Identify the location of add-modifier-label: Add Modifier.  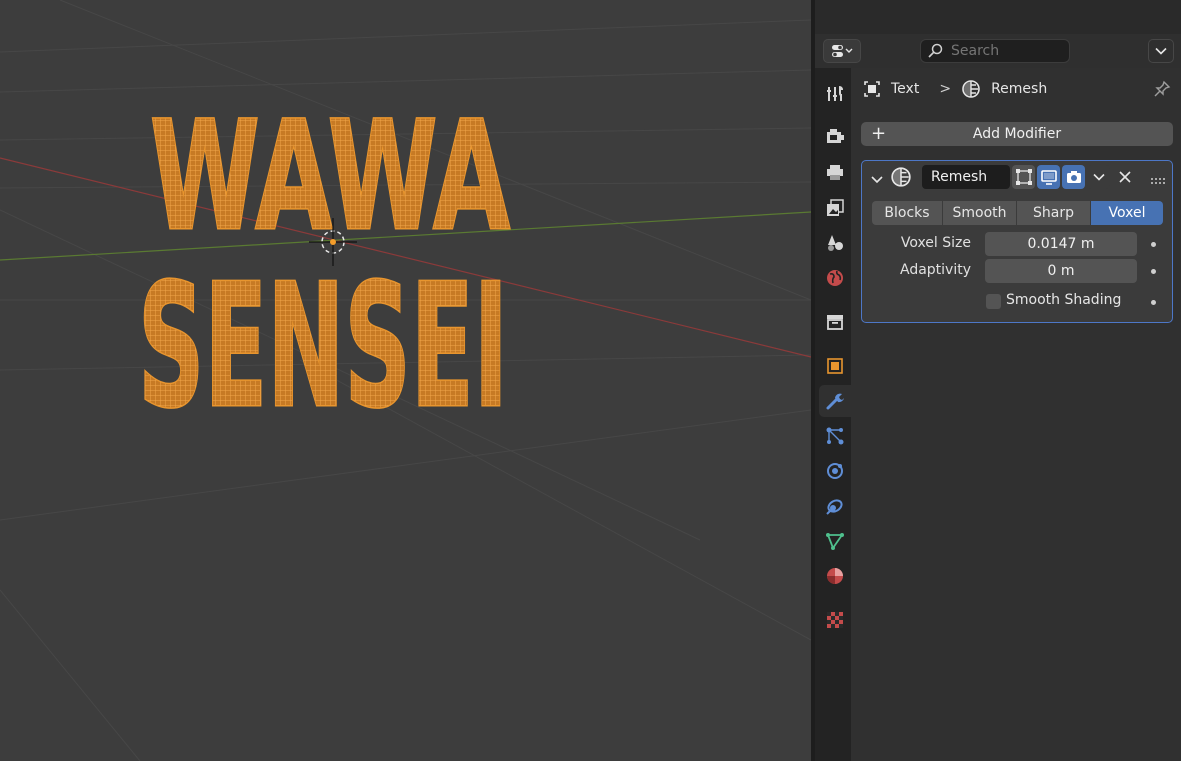
(1017, 134).